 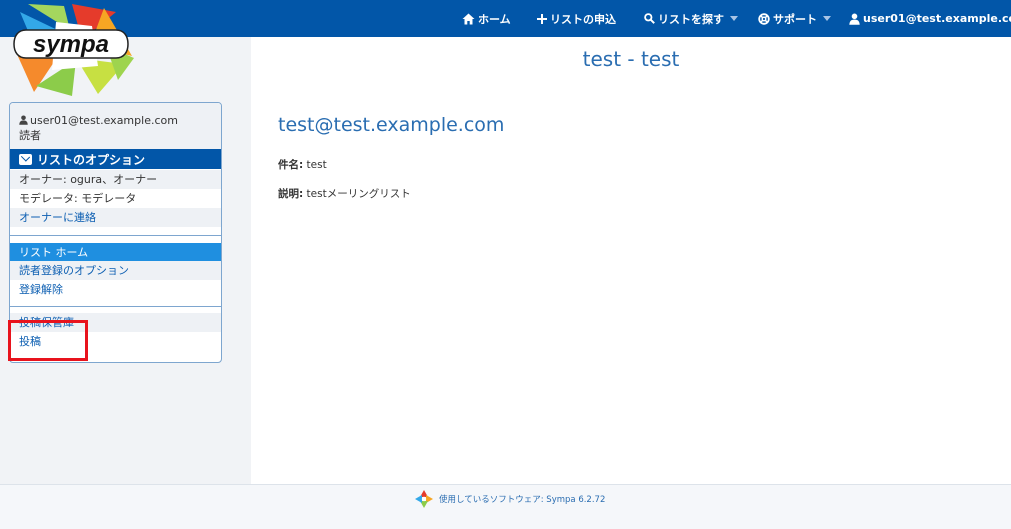 What do you see at coordinates (424, 499) in the screenshot?
I see `sympa-small-logo-icon` at bounding box center [424, 499].